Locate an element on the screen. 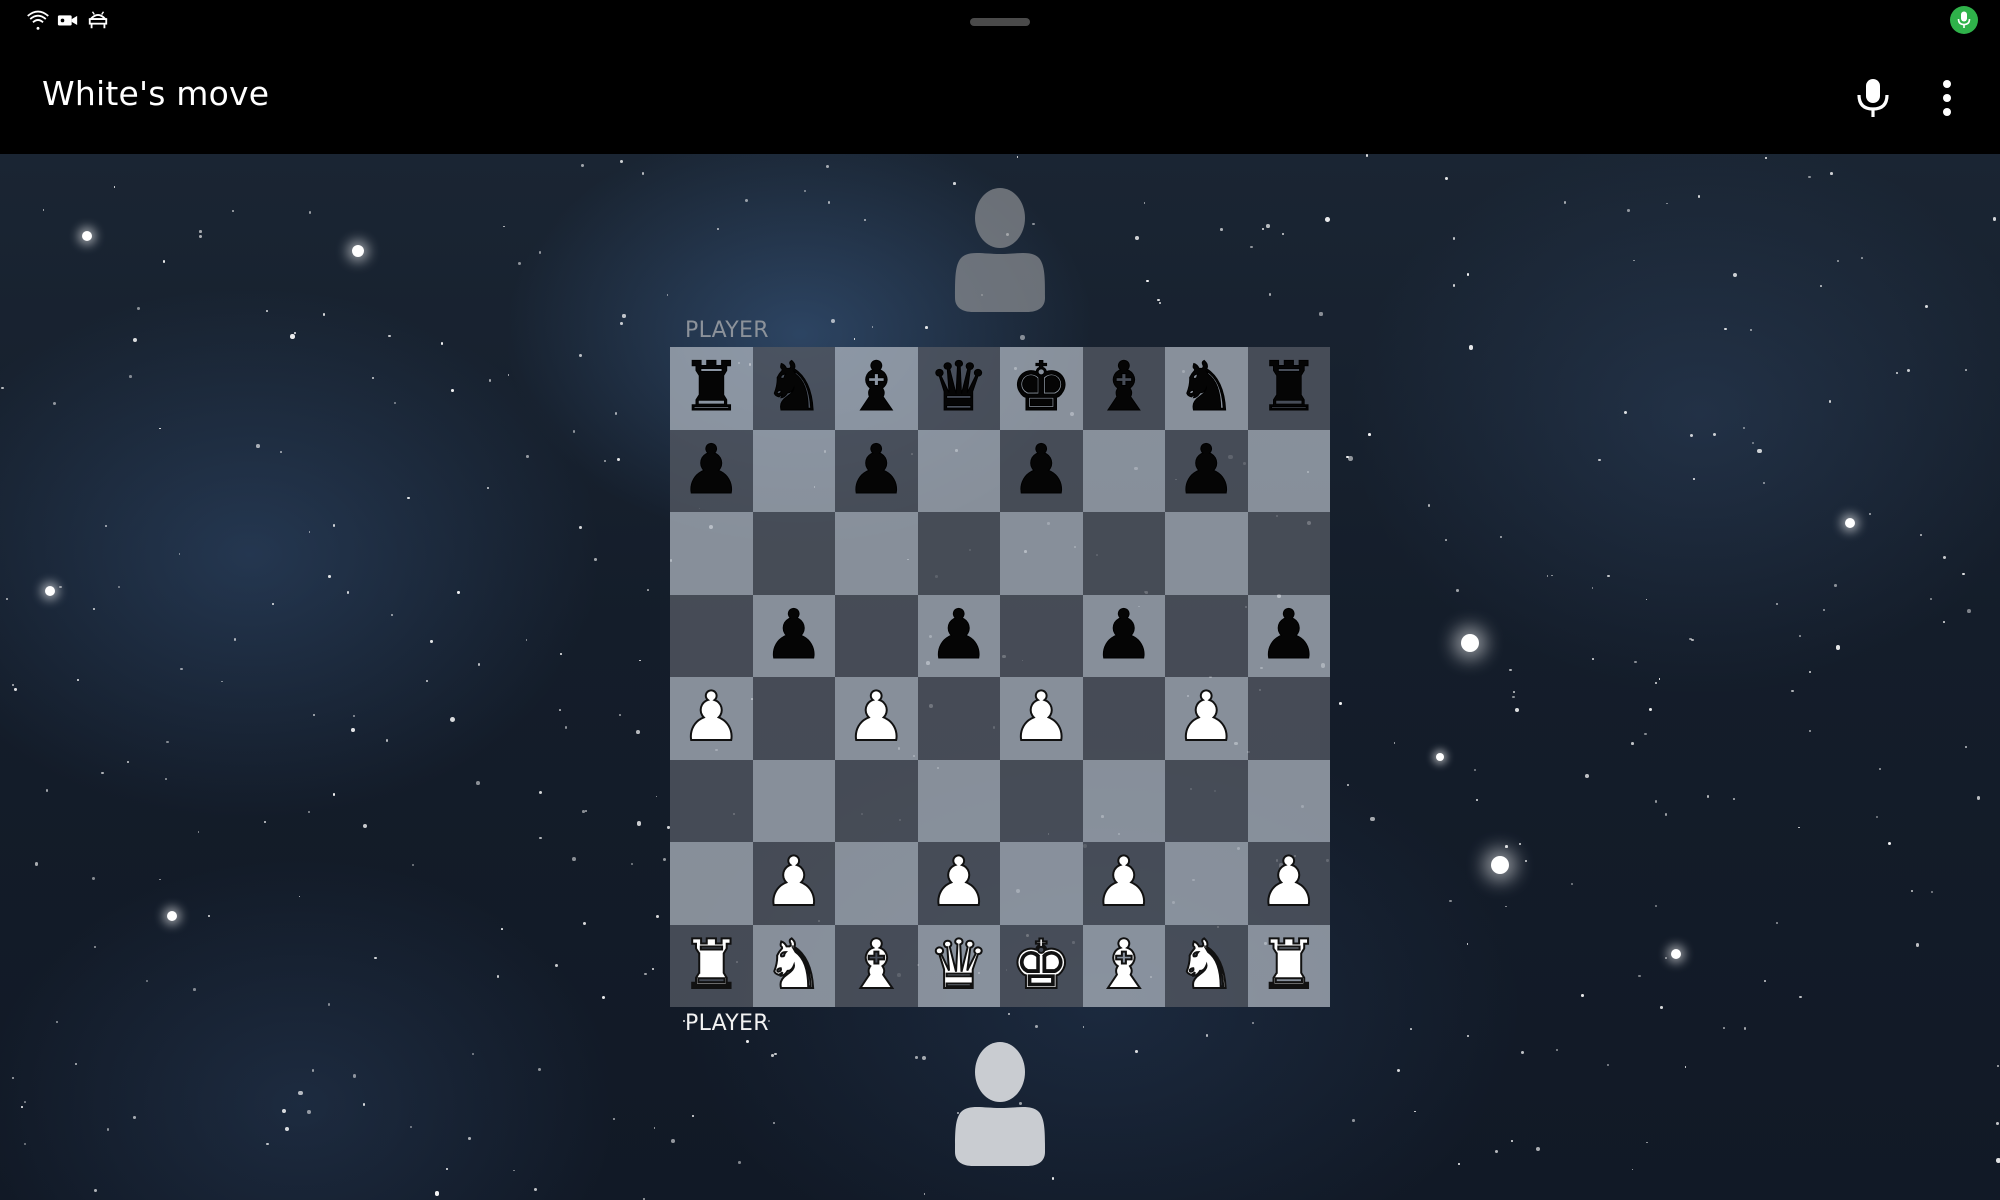 This screenshot has height=1200, width=2000. square-e3 is located at coordinates (1041, 800).